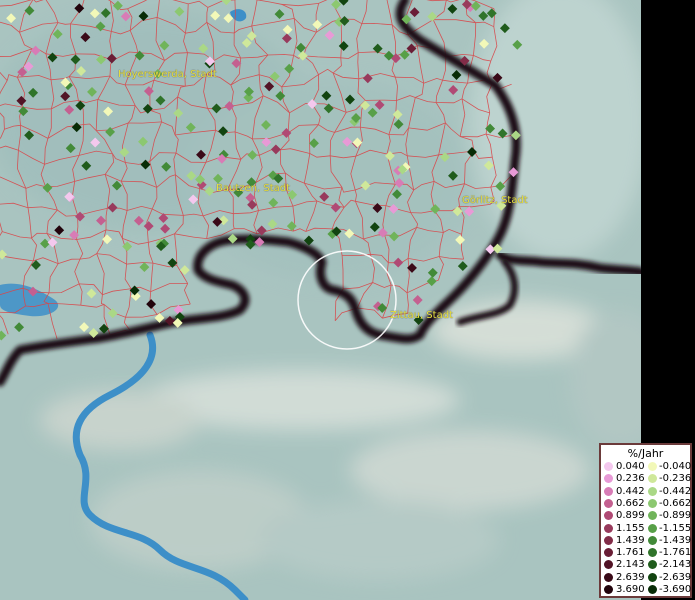 The width and height of the screenshot is (695, 600). Describe the element at coordinates (646, 577) in the screenshot. I see `legend-row: 2.639 -2.639` at that location.